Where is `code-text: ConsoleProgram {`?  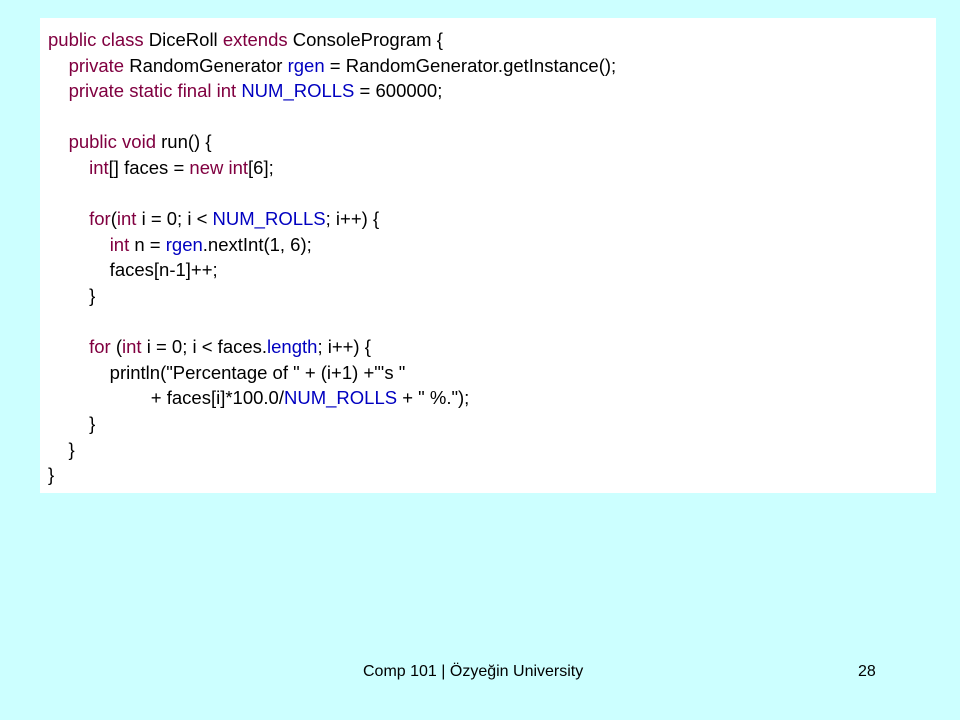 code-text: ConsoleProgram { is located at coordinates (365, 39).